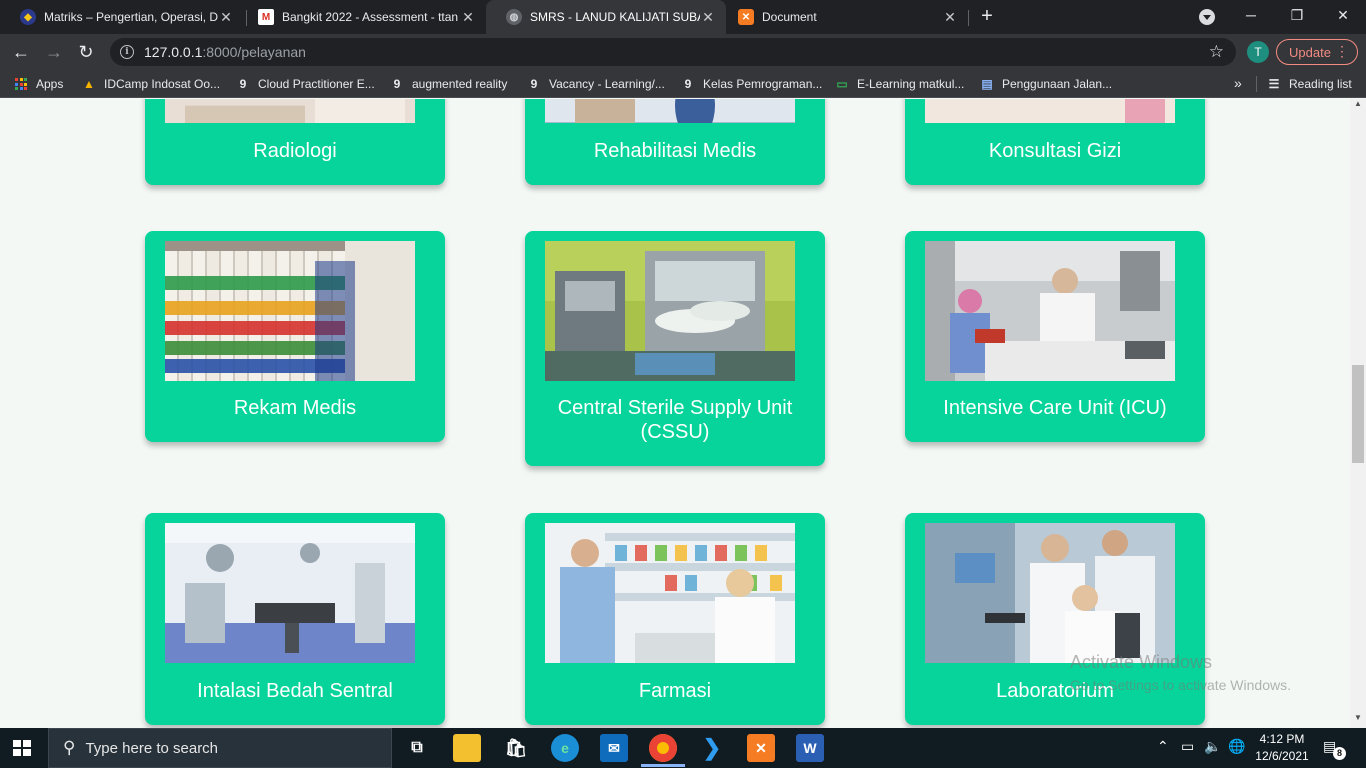 This screenshot has height=768, width=1366. Describe the element at coordinates (1251, 15) in the screenshot. I see `minimize-icon: ─` at that location.